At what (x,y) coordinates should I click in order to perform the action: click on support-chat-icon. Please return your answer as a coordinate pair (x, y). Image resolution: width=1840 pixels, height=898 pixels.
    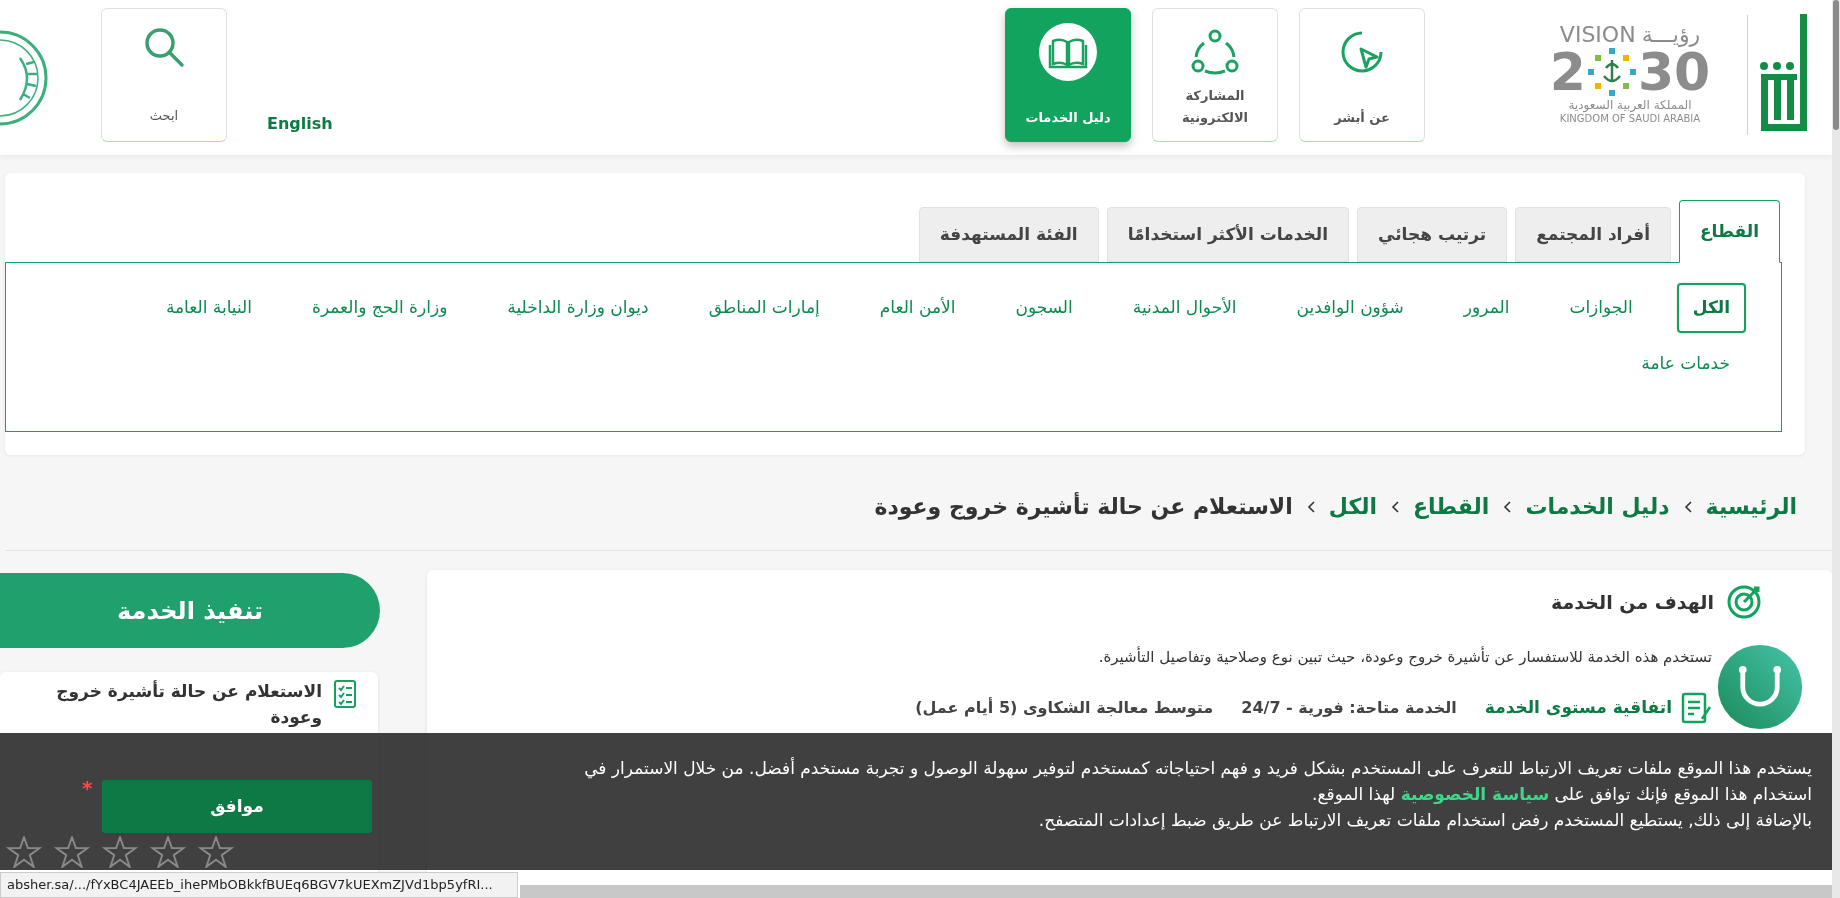
    Looking at the image, I should click on (1760, 687).